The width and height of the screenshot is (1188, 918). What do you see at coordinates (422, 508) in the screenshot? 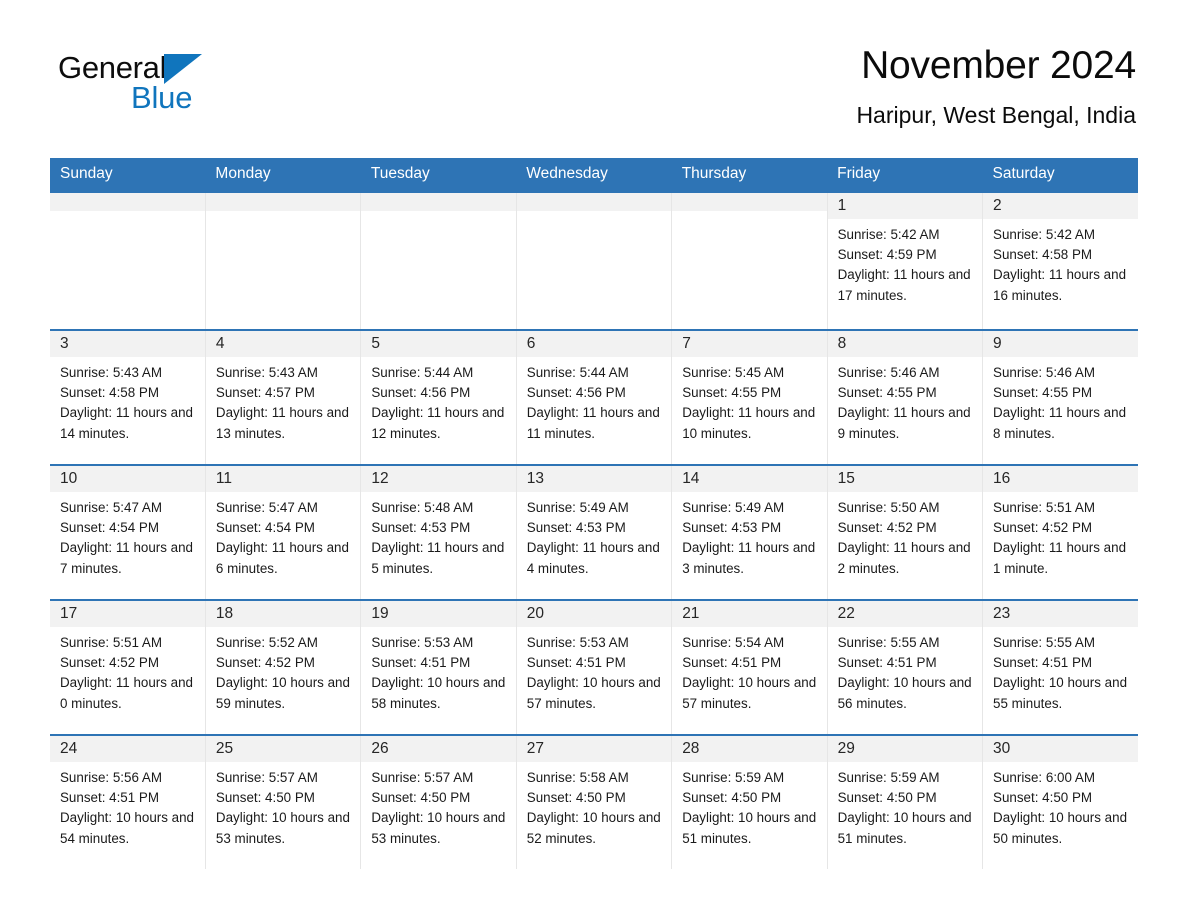
I see `sunrise-text: Sunrise: 5:48 AM` at bounding box center [422, 508].